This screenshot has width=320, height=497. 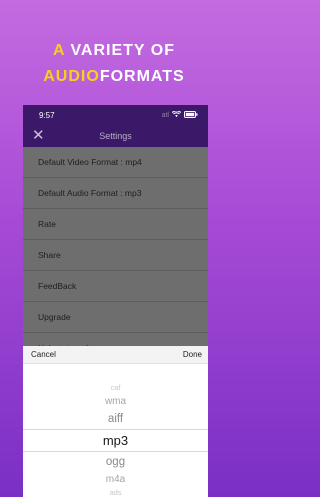 I want to click on settings-item-rate: Rate, so click(x=115, y=224).